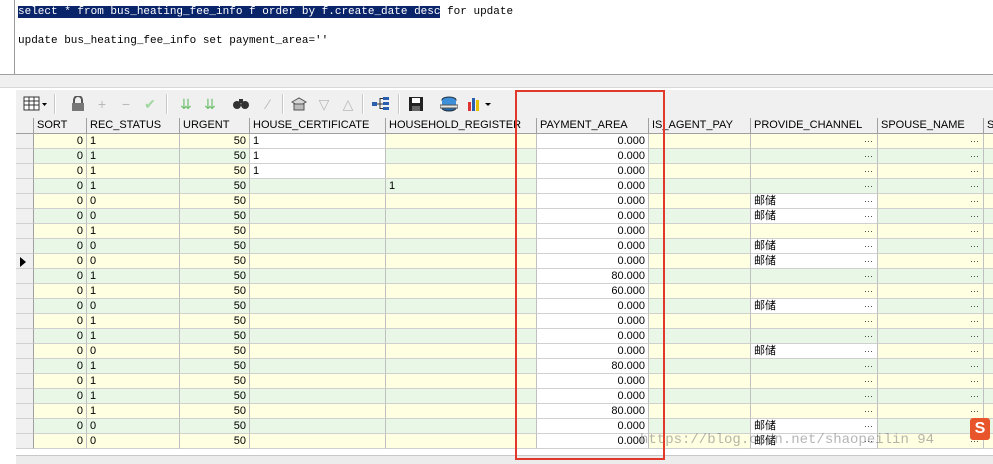  Describe the element at coordinates (186, 104) in the screenshot. I see `next-record-icon: ⇊` at that location.